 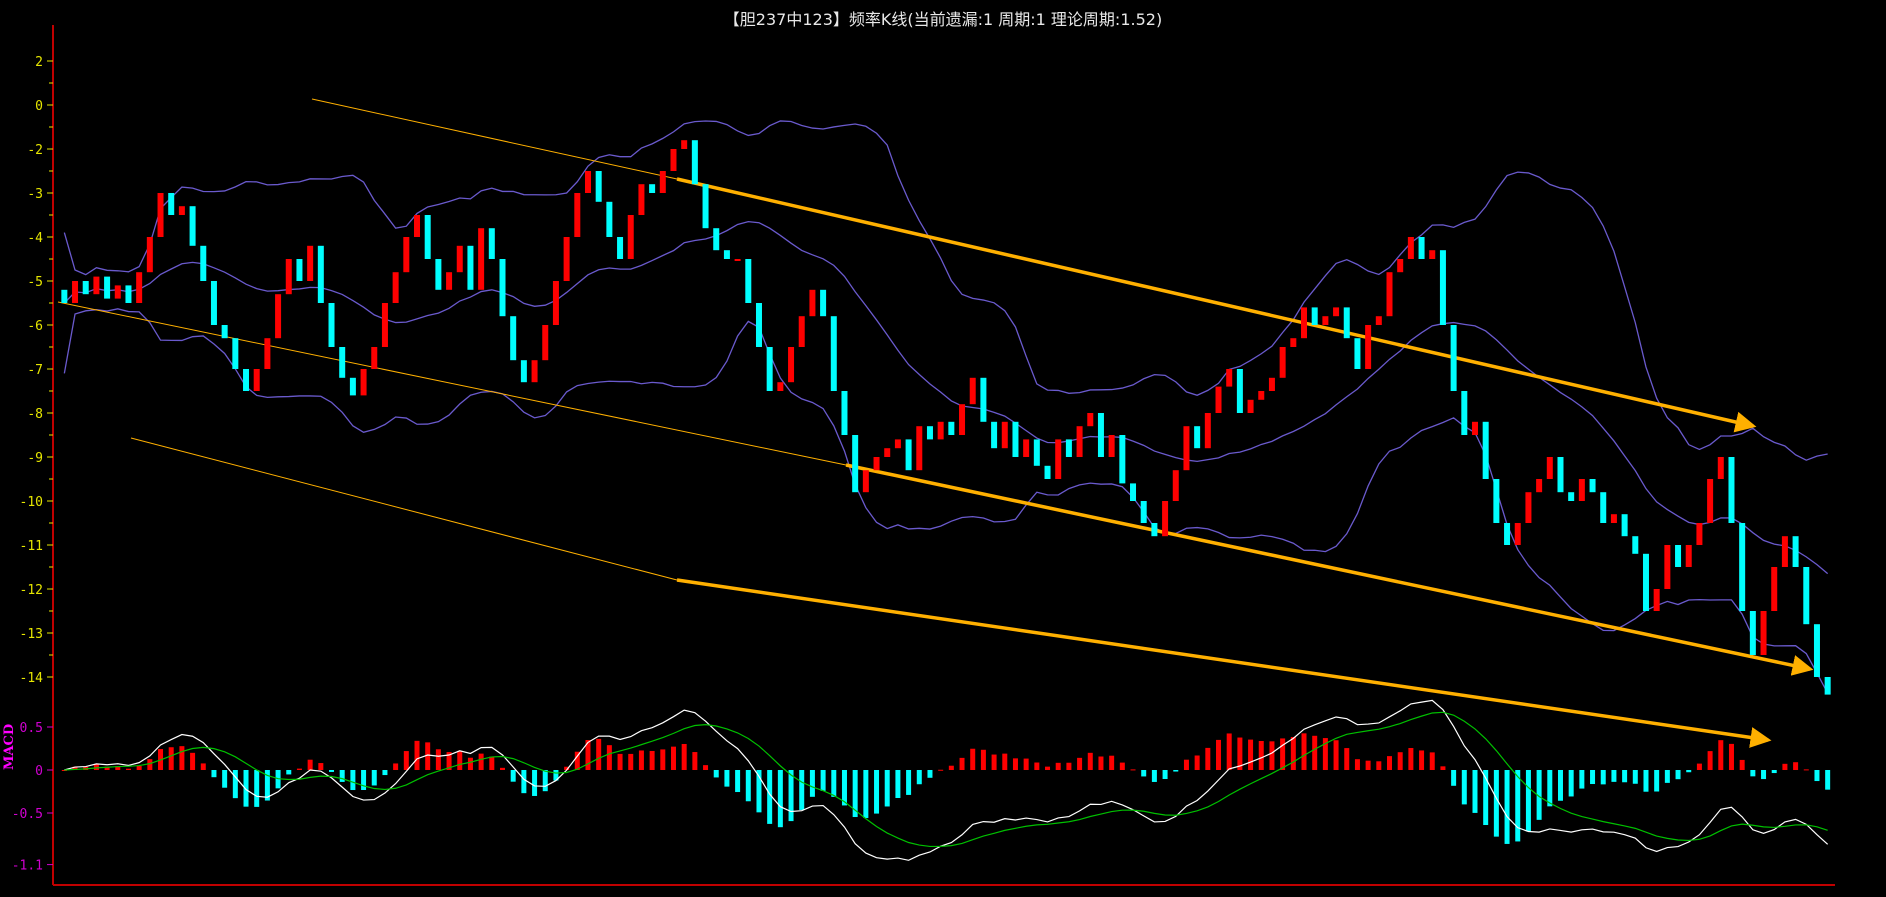 I want to click on y-tick-label: -10, so click(x=31, y=502).